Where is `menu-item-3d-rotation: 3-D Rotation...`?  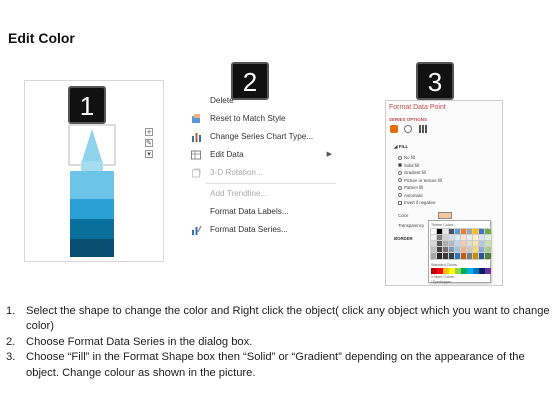 menu-item-3d-rotation: 3-D Rotation... is located at coordinates (260, 173).